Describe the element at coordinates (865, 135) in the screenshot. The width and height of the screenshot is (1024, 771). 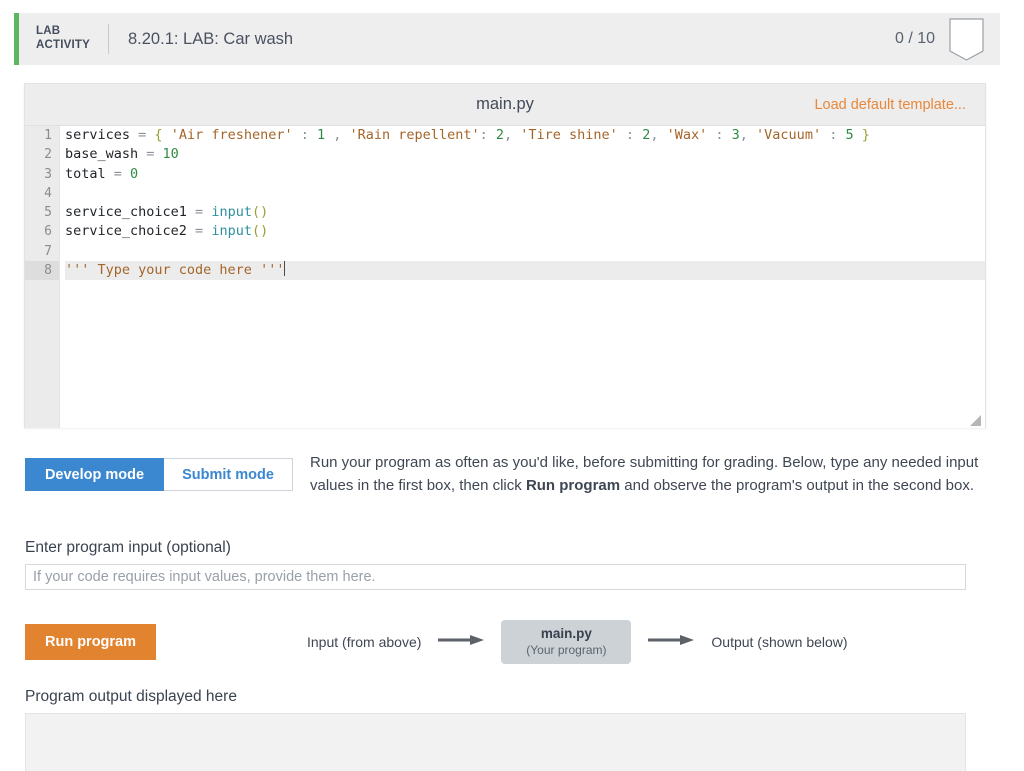
I see `code-token: }` at that location.